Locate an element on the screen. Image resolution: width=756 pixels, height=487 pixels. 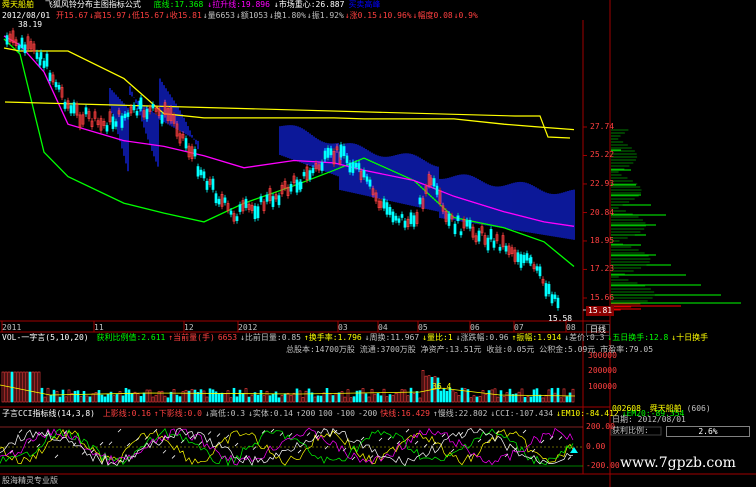
profit-label: 获利比例: is located at coordinates (630, 430).